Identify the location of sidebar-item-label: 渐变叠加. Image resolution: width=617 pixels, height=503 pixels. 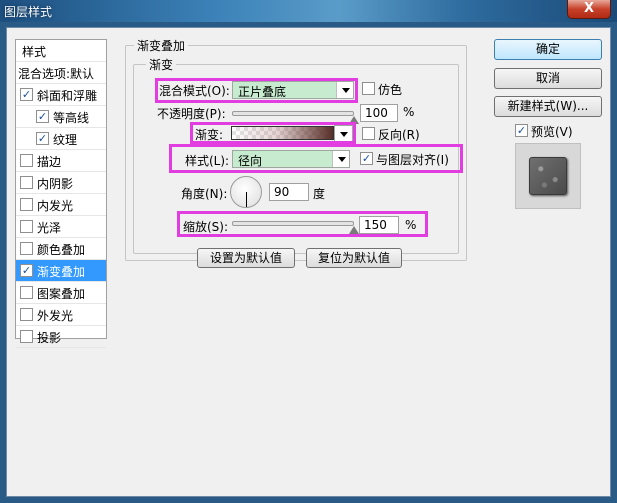
(61, 272).